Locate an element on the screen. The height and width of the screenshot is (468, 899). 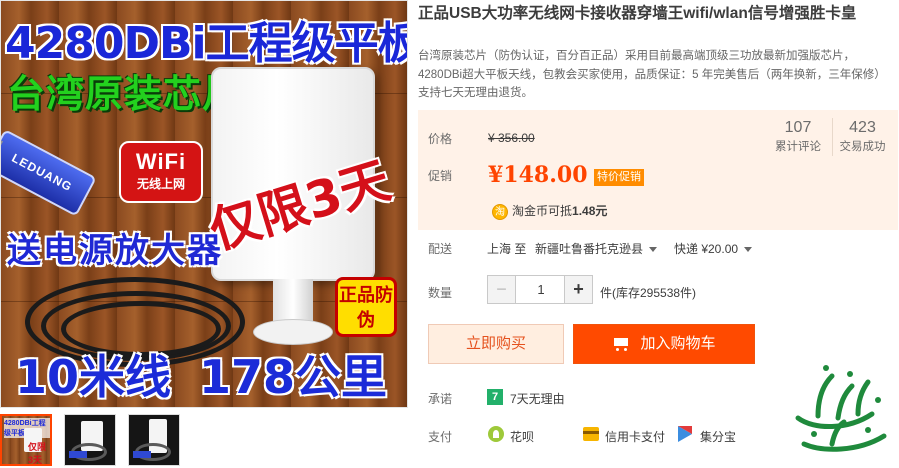
ship-from: 上海 至 is located at coordinates (506, 248).